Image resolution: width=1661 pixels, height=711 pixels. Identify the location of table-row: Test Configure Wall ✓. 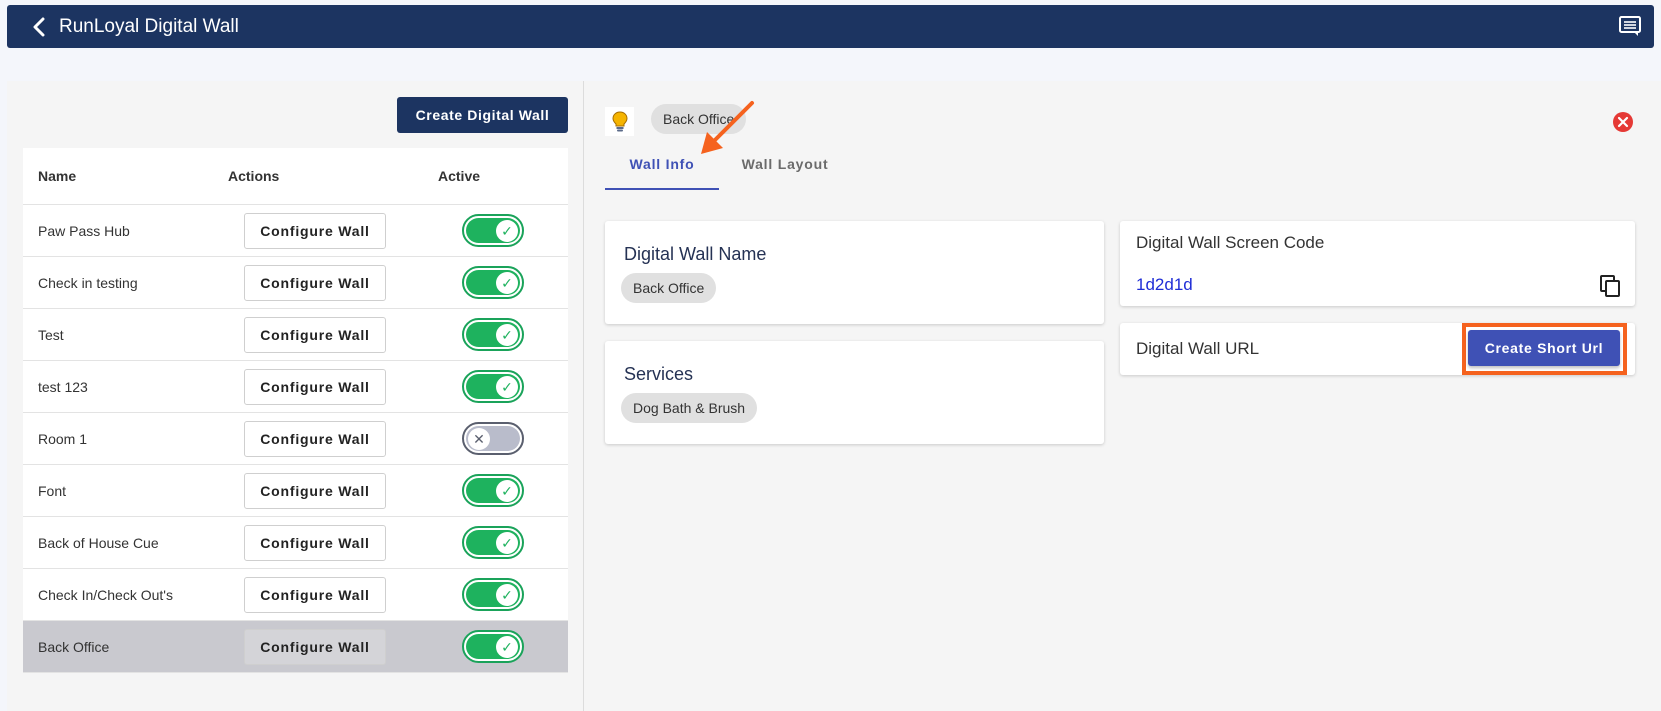
(295, 335).